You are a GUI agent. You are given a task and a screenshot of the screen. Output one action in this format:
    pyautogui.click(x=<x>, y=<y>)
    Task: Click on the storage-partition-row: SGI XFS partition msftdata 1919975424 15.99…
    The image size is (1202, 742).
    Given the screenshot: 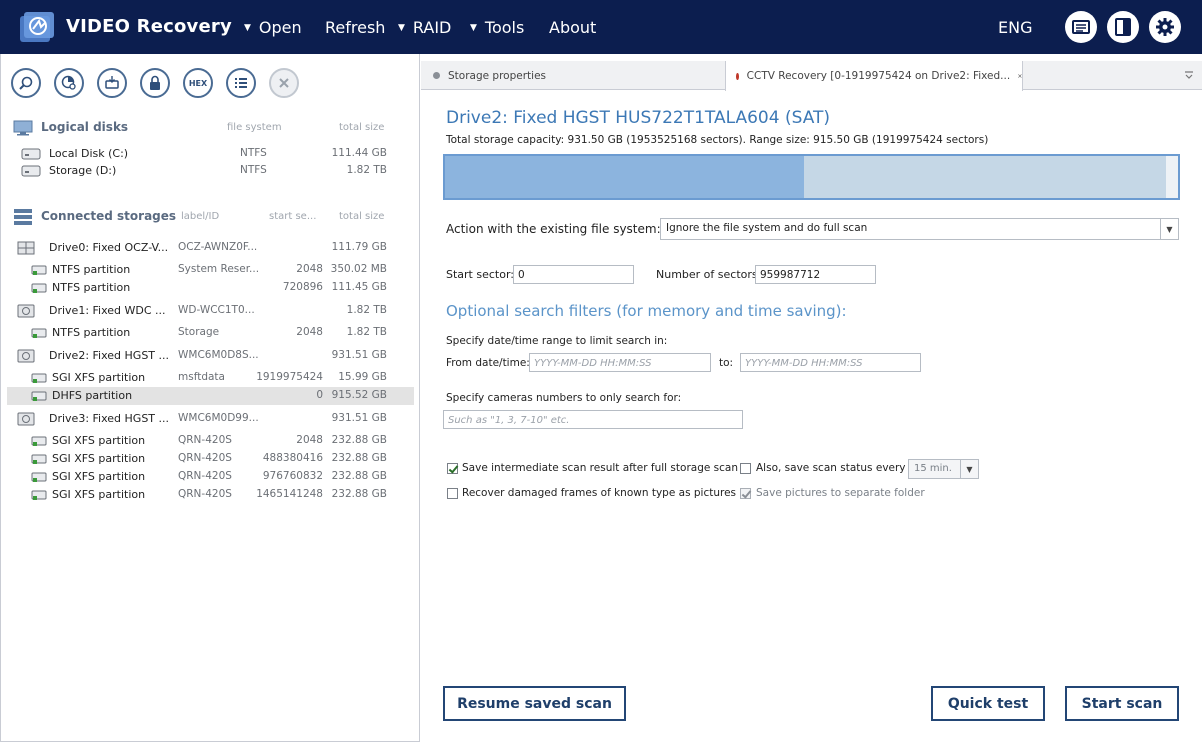 What is the action you would take?
    pyautogui.click(x=210, y=378)
    